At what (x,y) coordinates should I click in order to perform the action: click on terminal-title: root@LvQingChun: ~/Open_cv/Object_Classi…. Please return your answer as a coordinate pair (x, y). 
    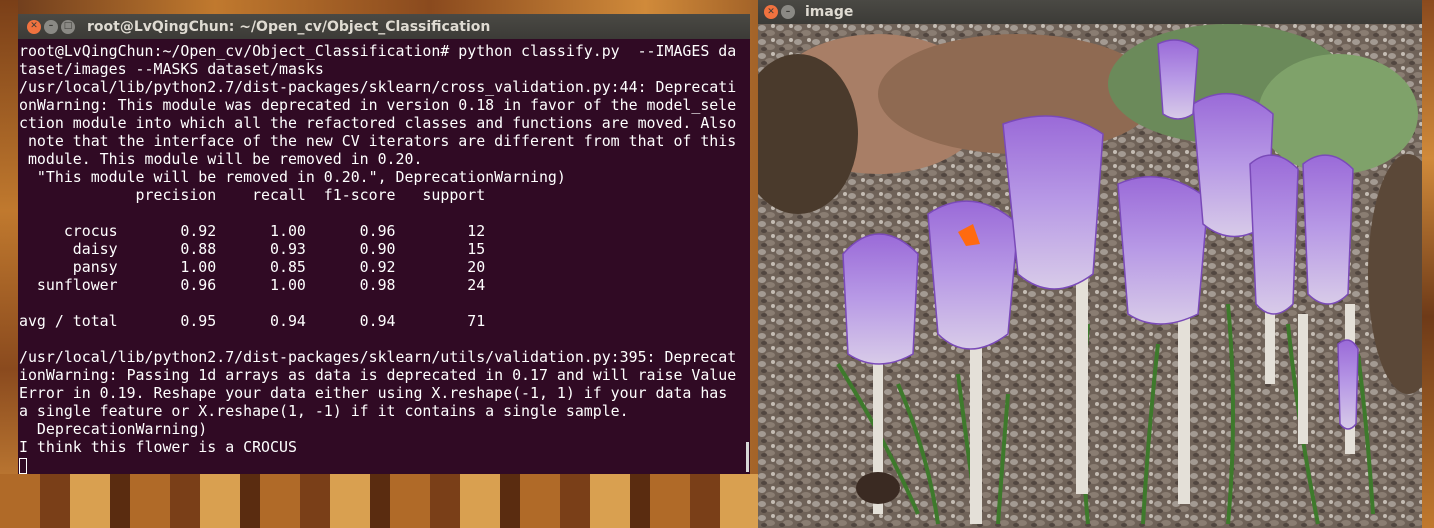
    Looking at the image, I should click on (289, 26).